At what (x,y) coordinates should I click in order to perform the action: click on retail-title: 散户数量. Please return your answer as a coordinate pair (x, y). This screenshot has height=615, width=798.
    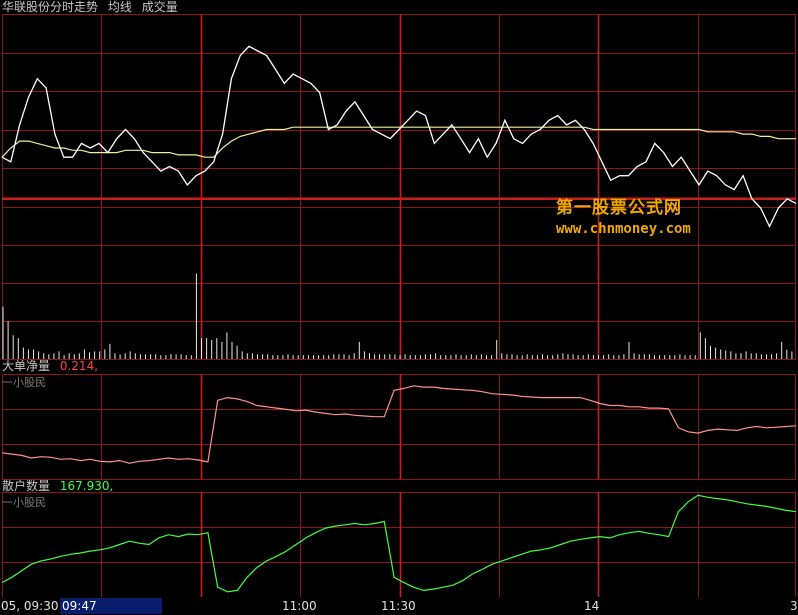
    Looking at the image, I should click on (26, 486).